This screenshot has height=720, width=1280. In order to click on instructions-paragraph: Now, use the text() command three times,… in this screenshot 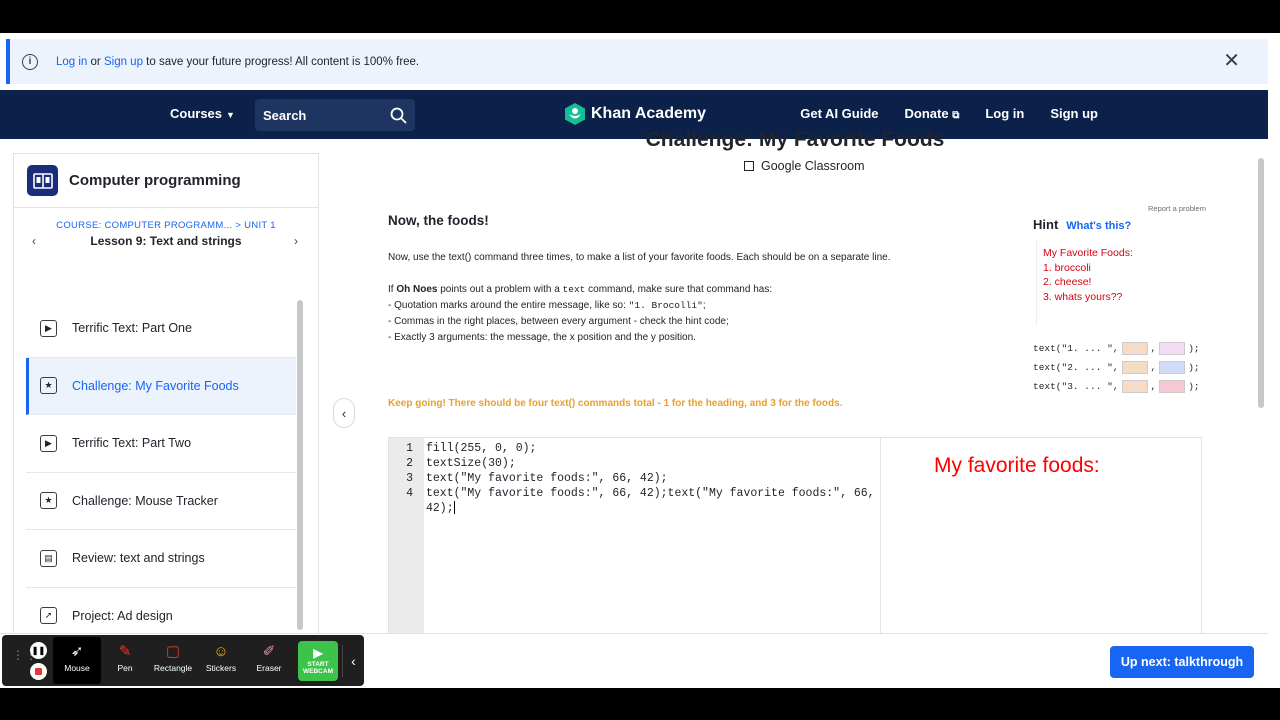, I will do `click(639, 257)`.